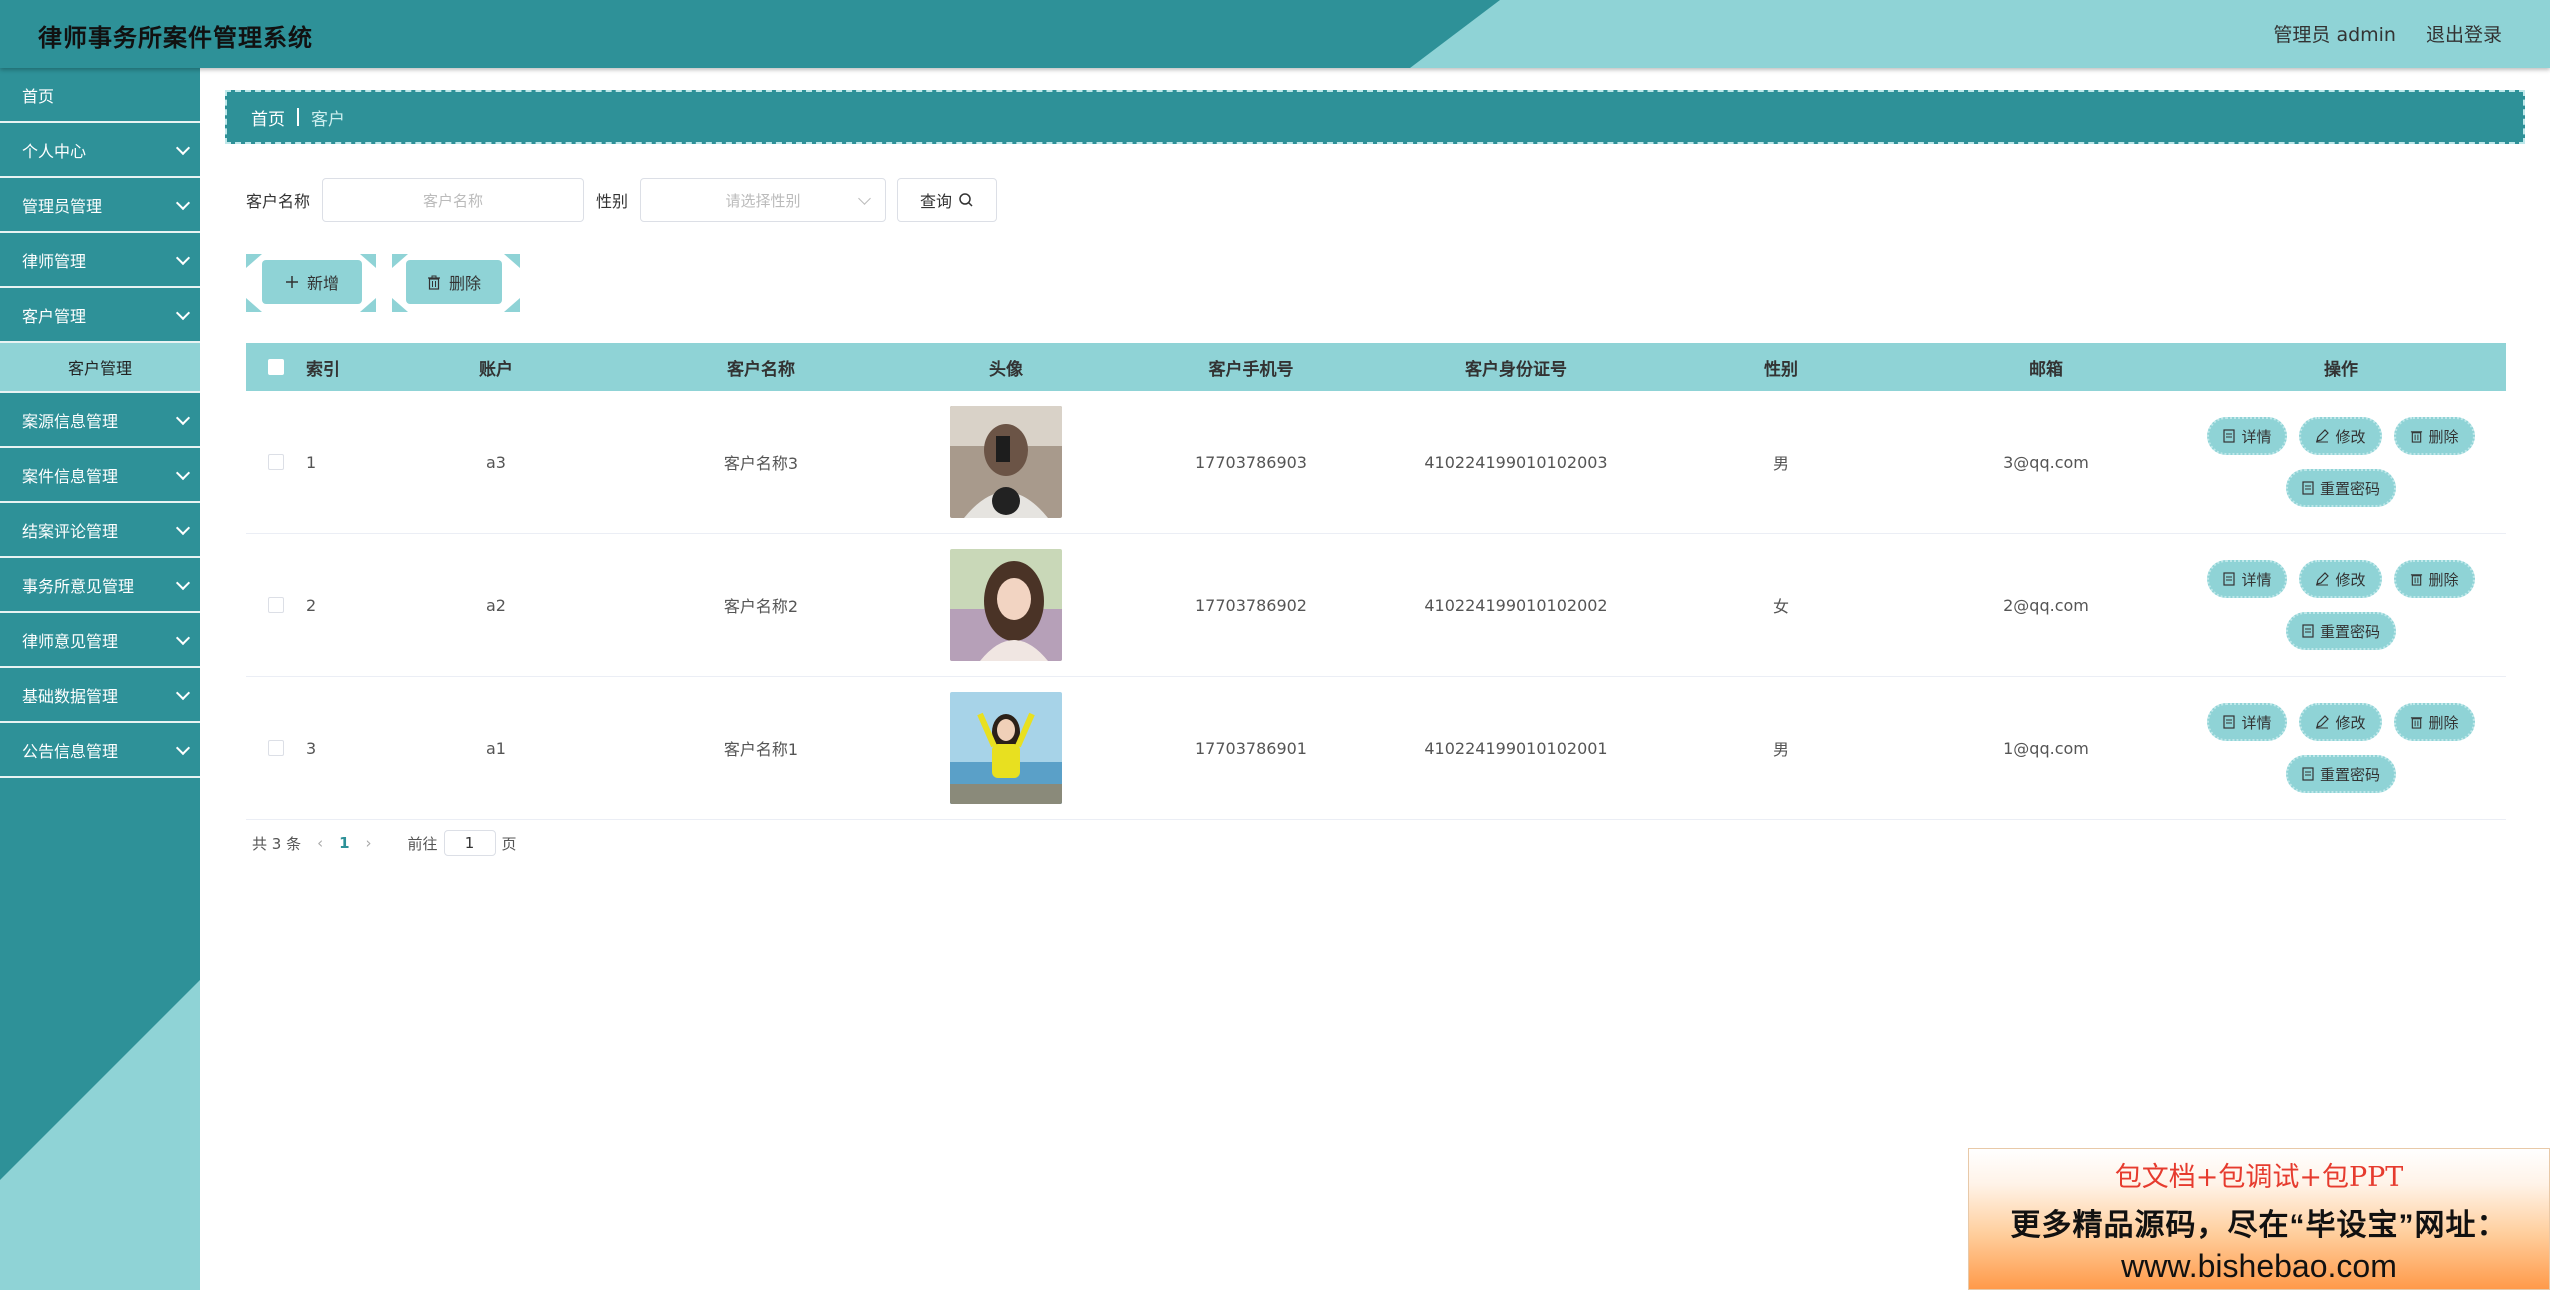 The width and height of the screenshot is (2550, 1290). I want to click on select-all-checkbox, so click(276, 367).